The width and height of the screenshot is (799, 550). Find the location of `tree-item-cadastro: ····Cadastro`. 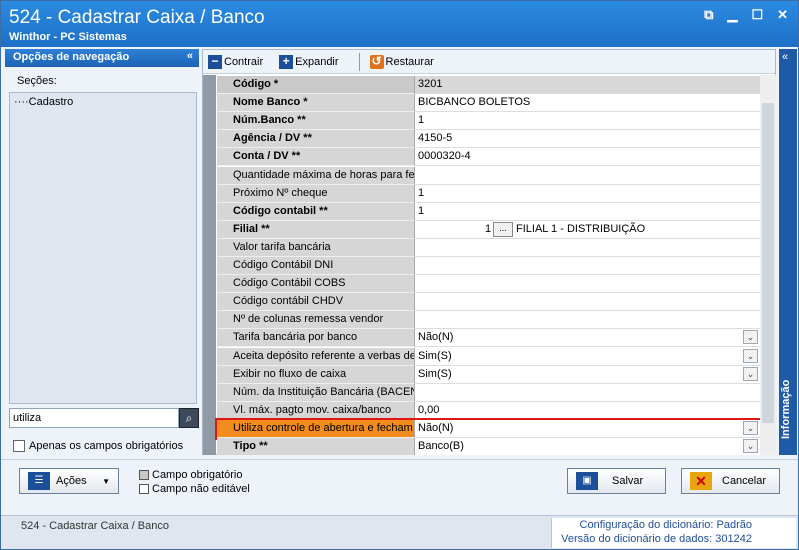

tree-item-cadastro: ····Cadastro is located at coordinates (103, 102).